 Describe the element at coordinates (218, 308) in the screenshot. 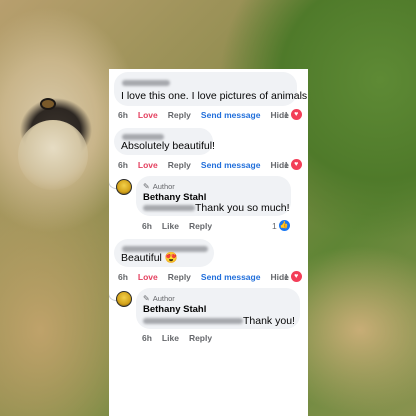

I see `reply-bubble: ✎ Author Bethany Stahl Thank you!` at that location.